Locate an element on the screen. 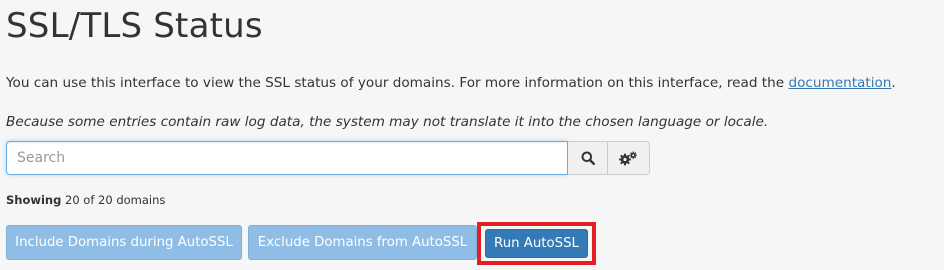 This screenshot has height=270, width=944. run-autossl-button: Run AutoSSL is located at coordinates (536, 243).